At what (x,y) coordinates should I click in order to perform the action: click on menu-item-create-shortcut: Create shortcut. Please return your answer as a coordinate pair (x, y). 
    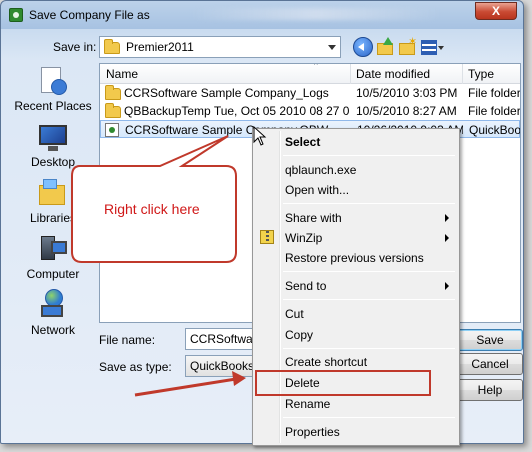
    Looking at the image, I should click on (356, 362).